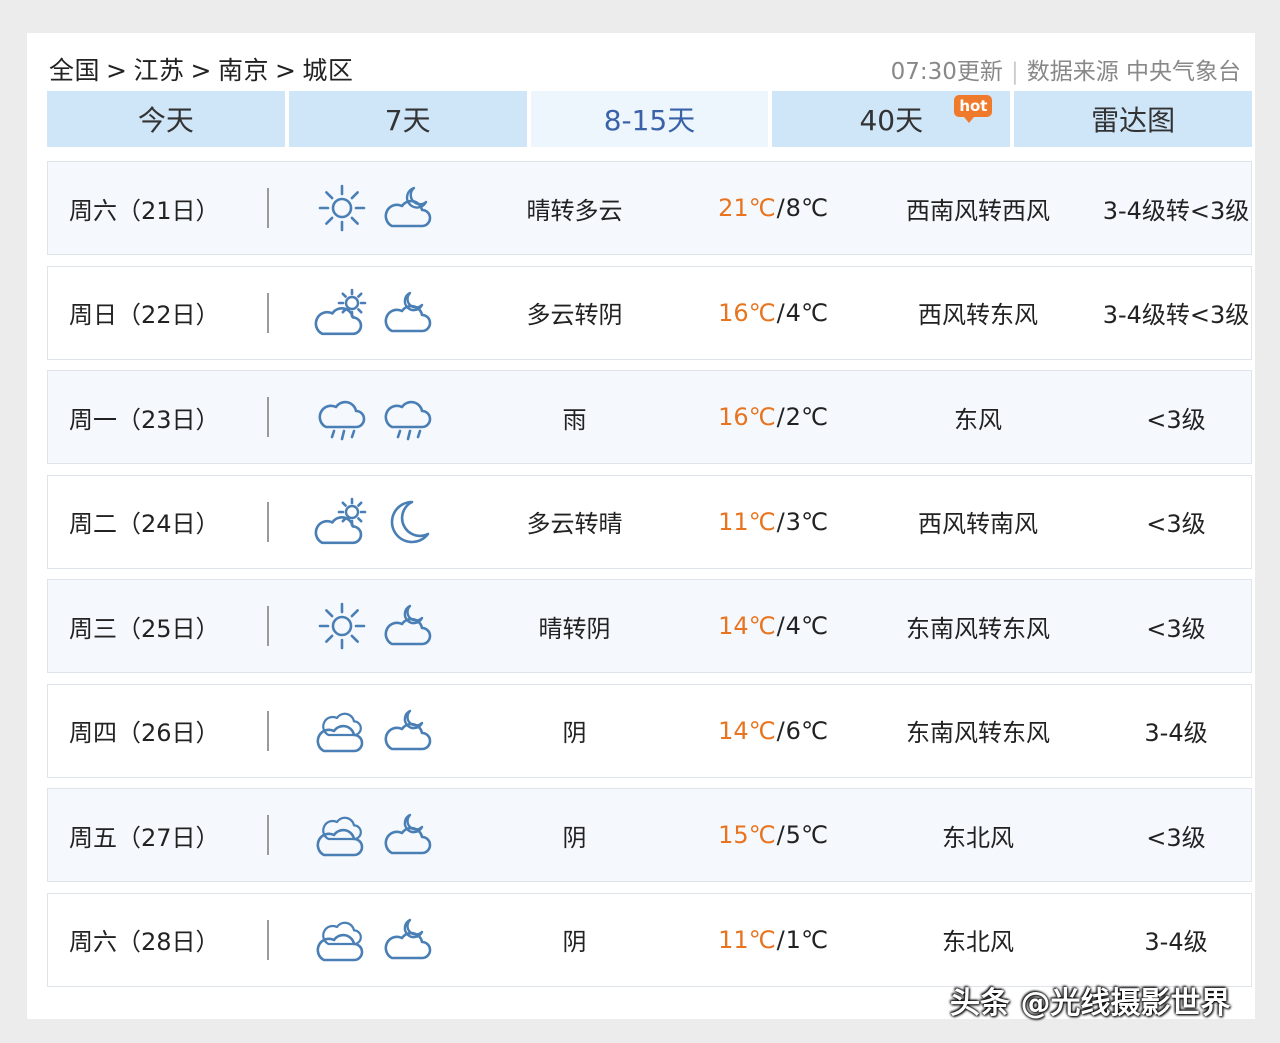  I want to click on forecast-row: 周三（25日） 晴转阴 14℃/4℃ 东南风转东风 <3级, so click(649, 626).